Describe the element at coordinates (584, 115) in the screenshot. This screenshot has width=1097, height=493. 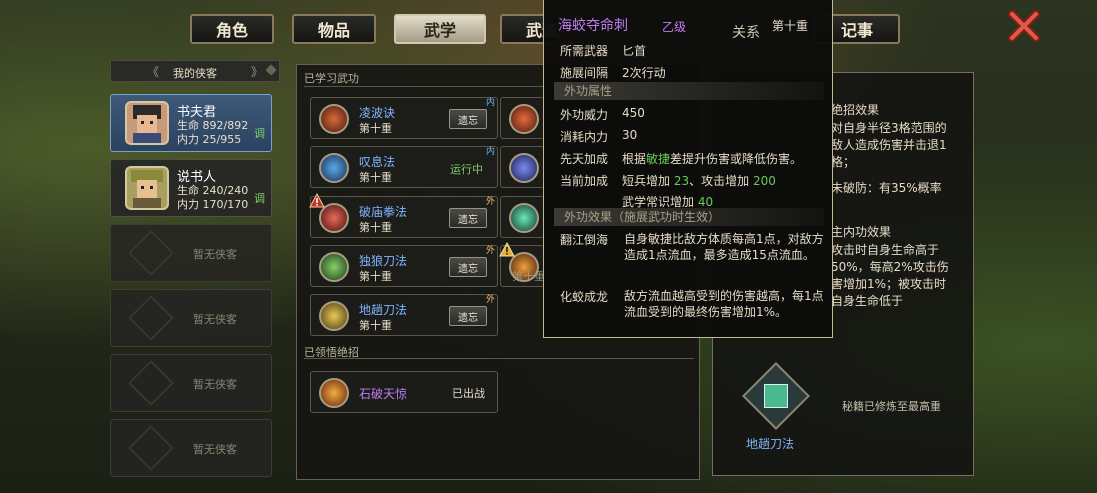
I see `power-label: 外功威力` at that location.